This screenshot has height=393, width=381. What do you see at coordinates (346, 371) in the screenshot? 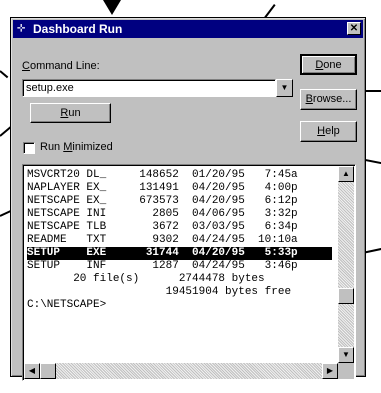
I see `size-grip` at bounding box center [346, 371].